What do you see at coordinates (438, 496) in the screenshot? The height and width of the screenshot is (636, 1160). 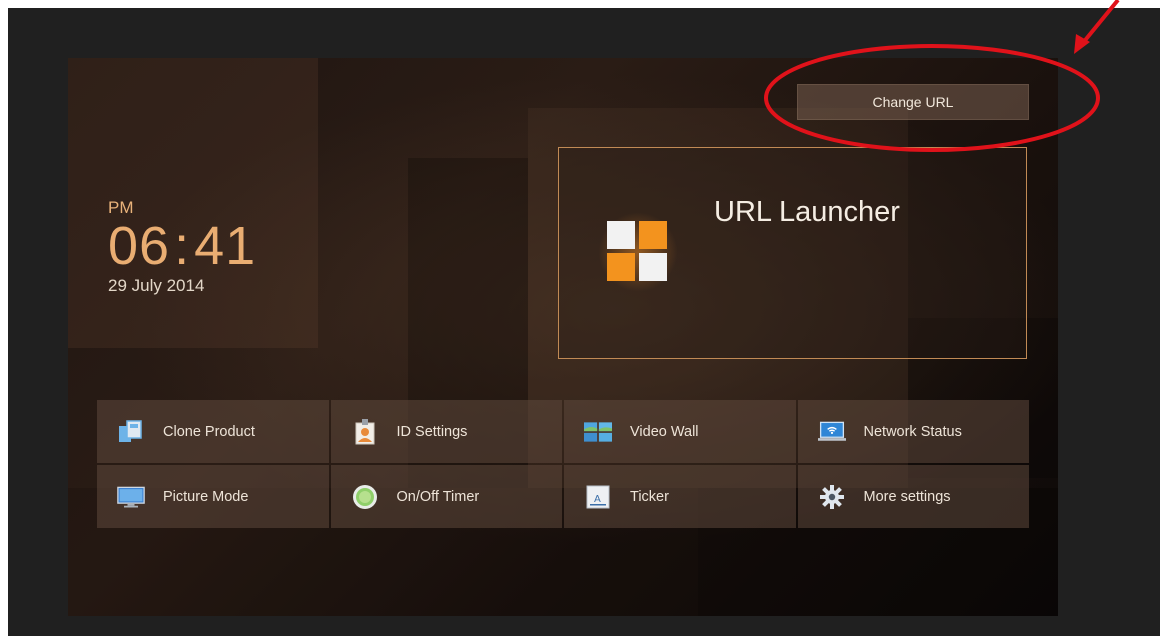 I see `menu-item-label: On/Off Timer` at bounding box center [438, 496].